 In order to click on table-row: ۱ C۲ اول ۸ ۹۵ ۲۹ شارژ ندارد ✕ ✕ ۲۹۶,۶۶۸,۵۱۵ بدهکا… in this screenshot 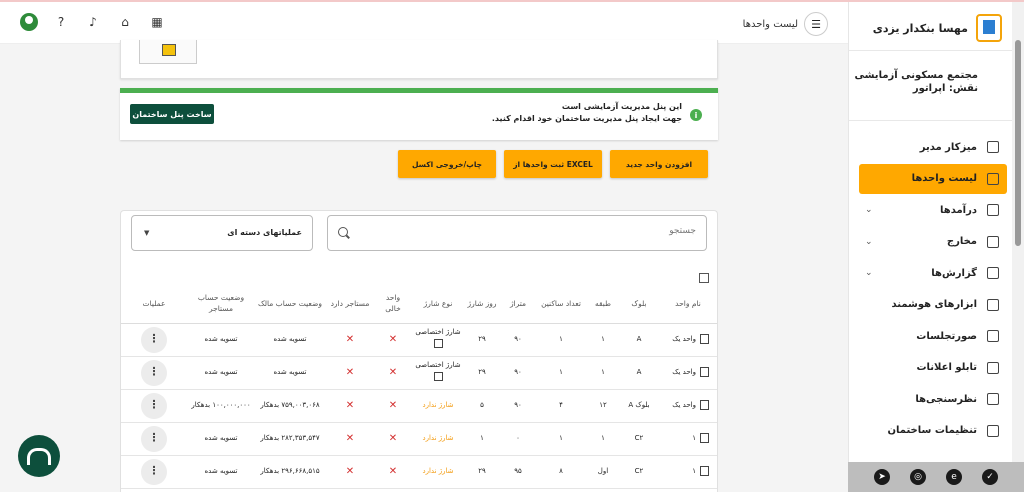, I will do `click(419, 472)`.